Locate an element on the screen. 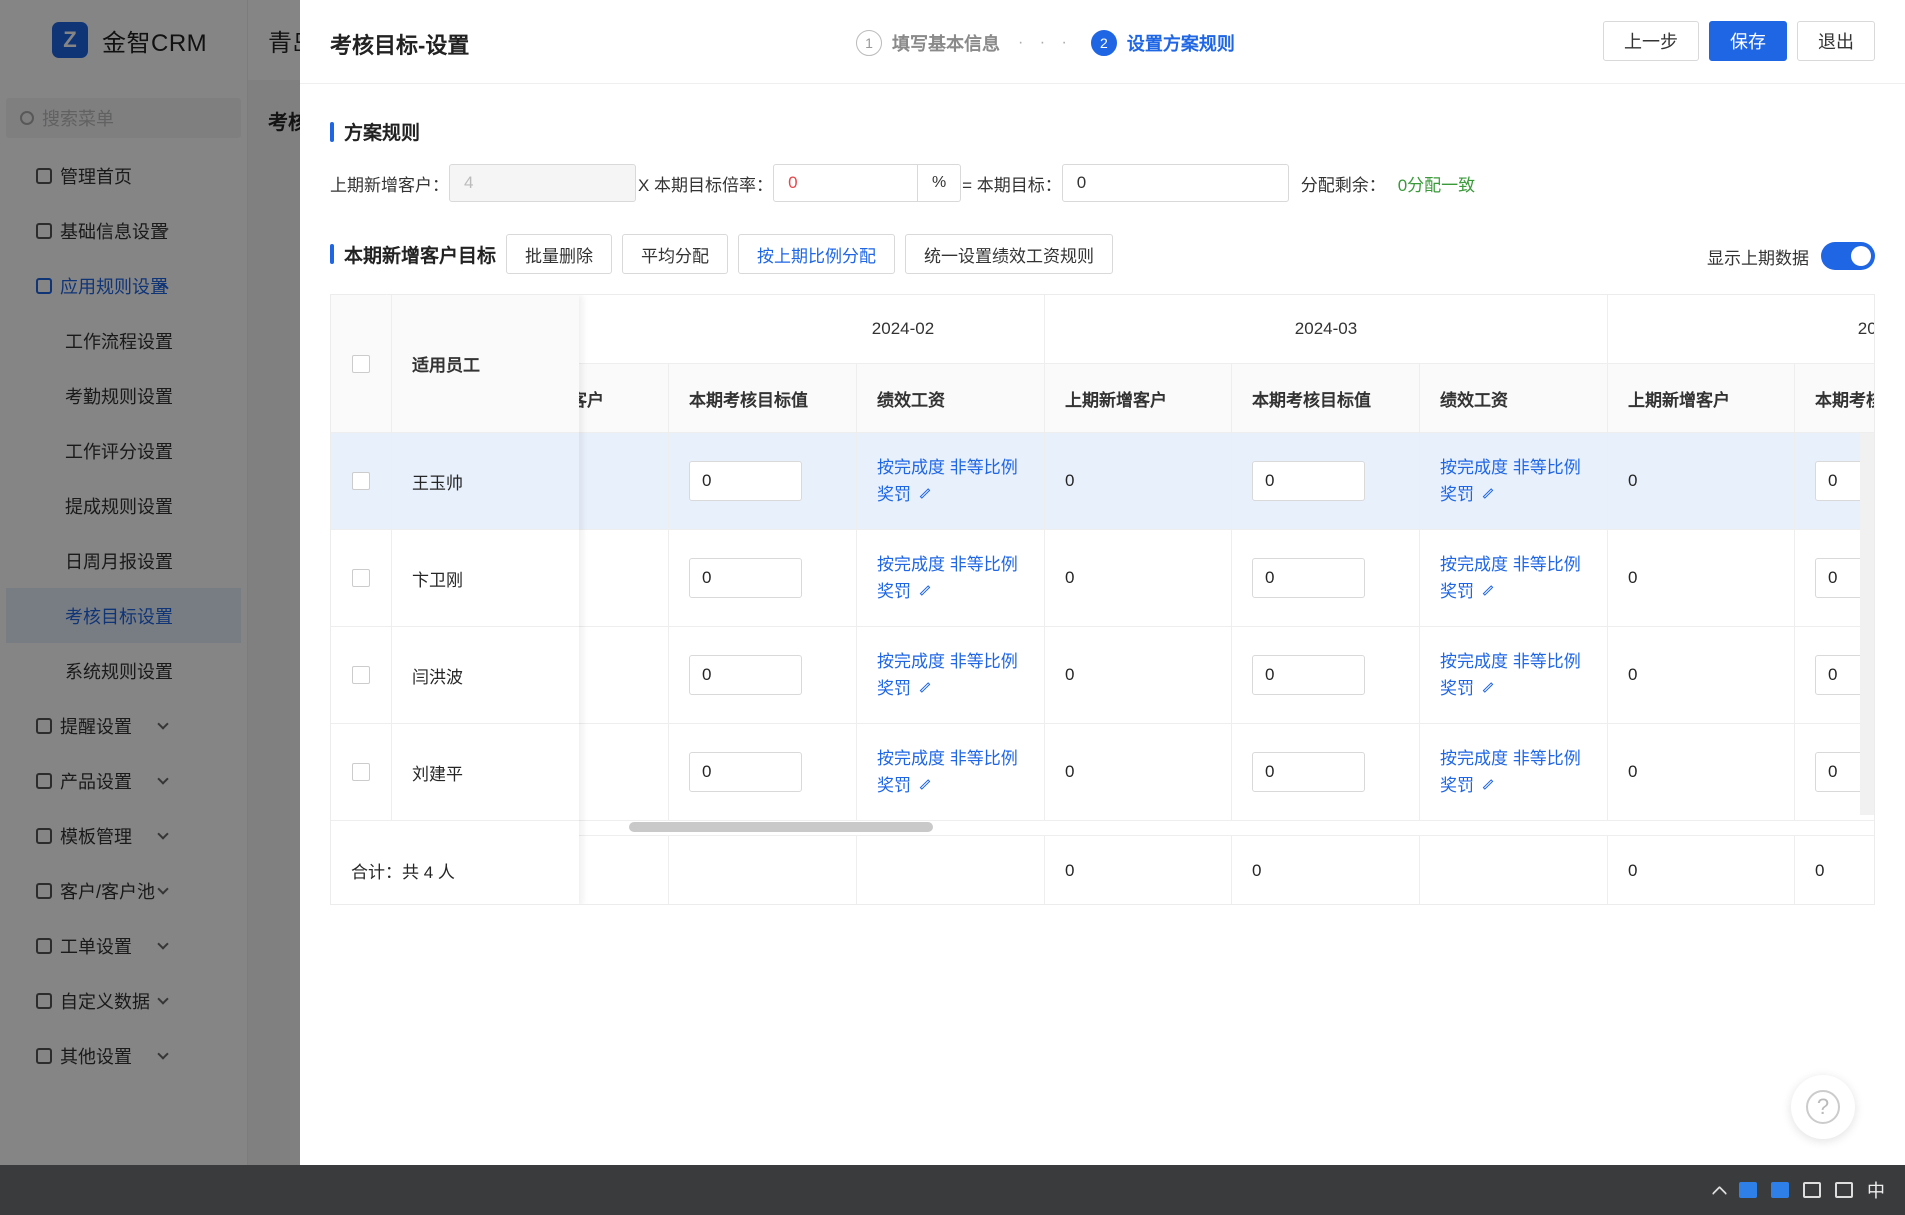  step-2: 2 设置方案规则 is located at coordinates (1162, 43).